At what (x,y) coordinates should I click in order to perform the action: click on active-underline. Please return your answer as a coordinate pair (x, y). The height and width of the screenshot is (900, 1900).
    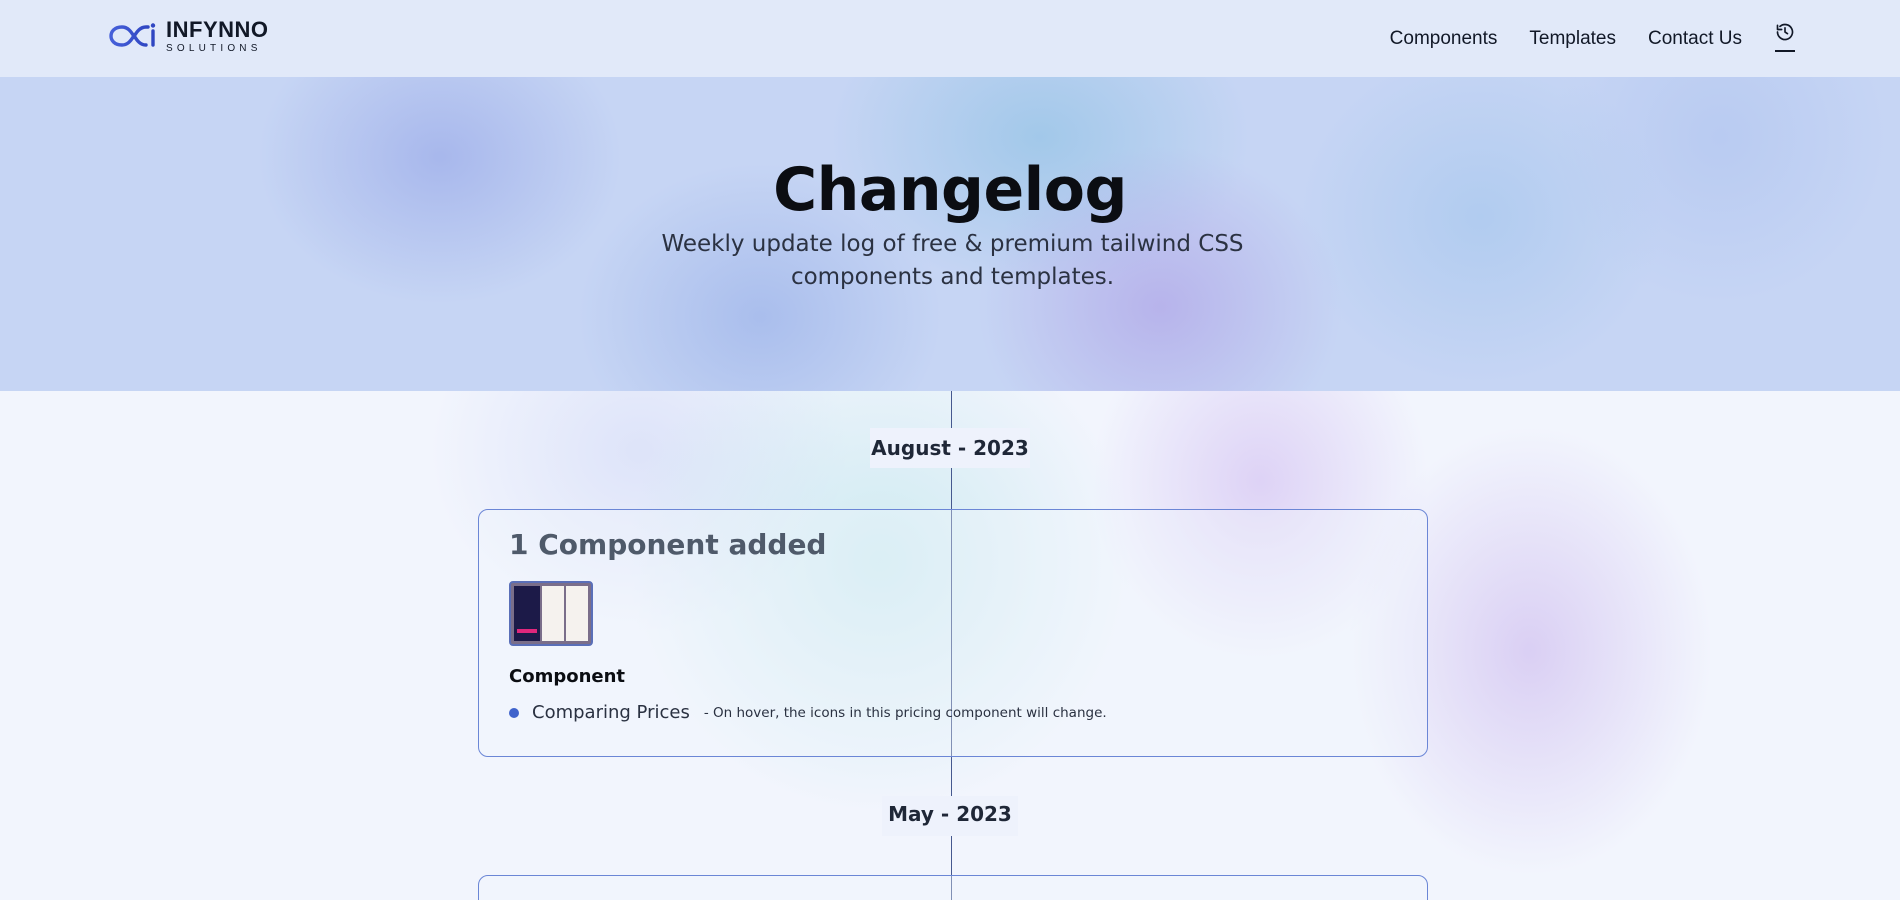
    Looking at the image, I should click on (1785, 51).